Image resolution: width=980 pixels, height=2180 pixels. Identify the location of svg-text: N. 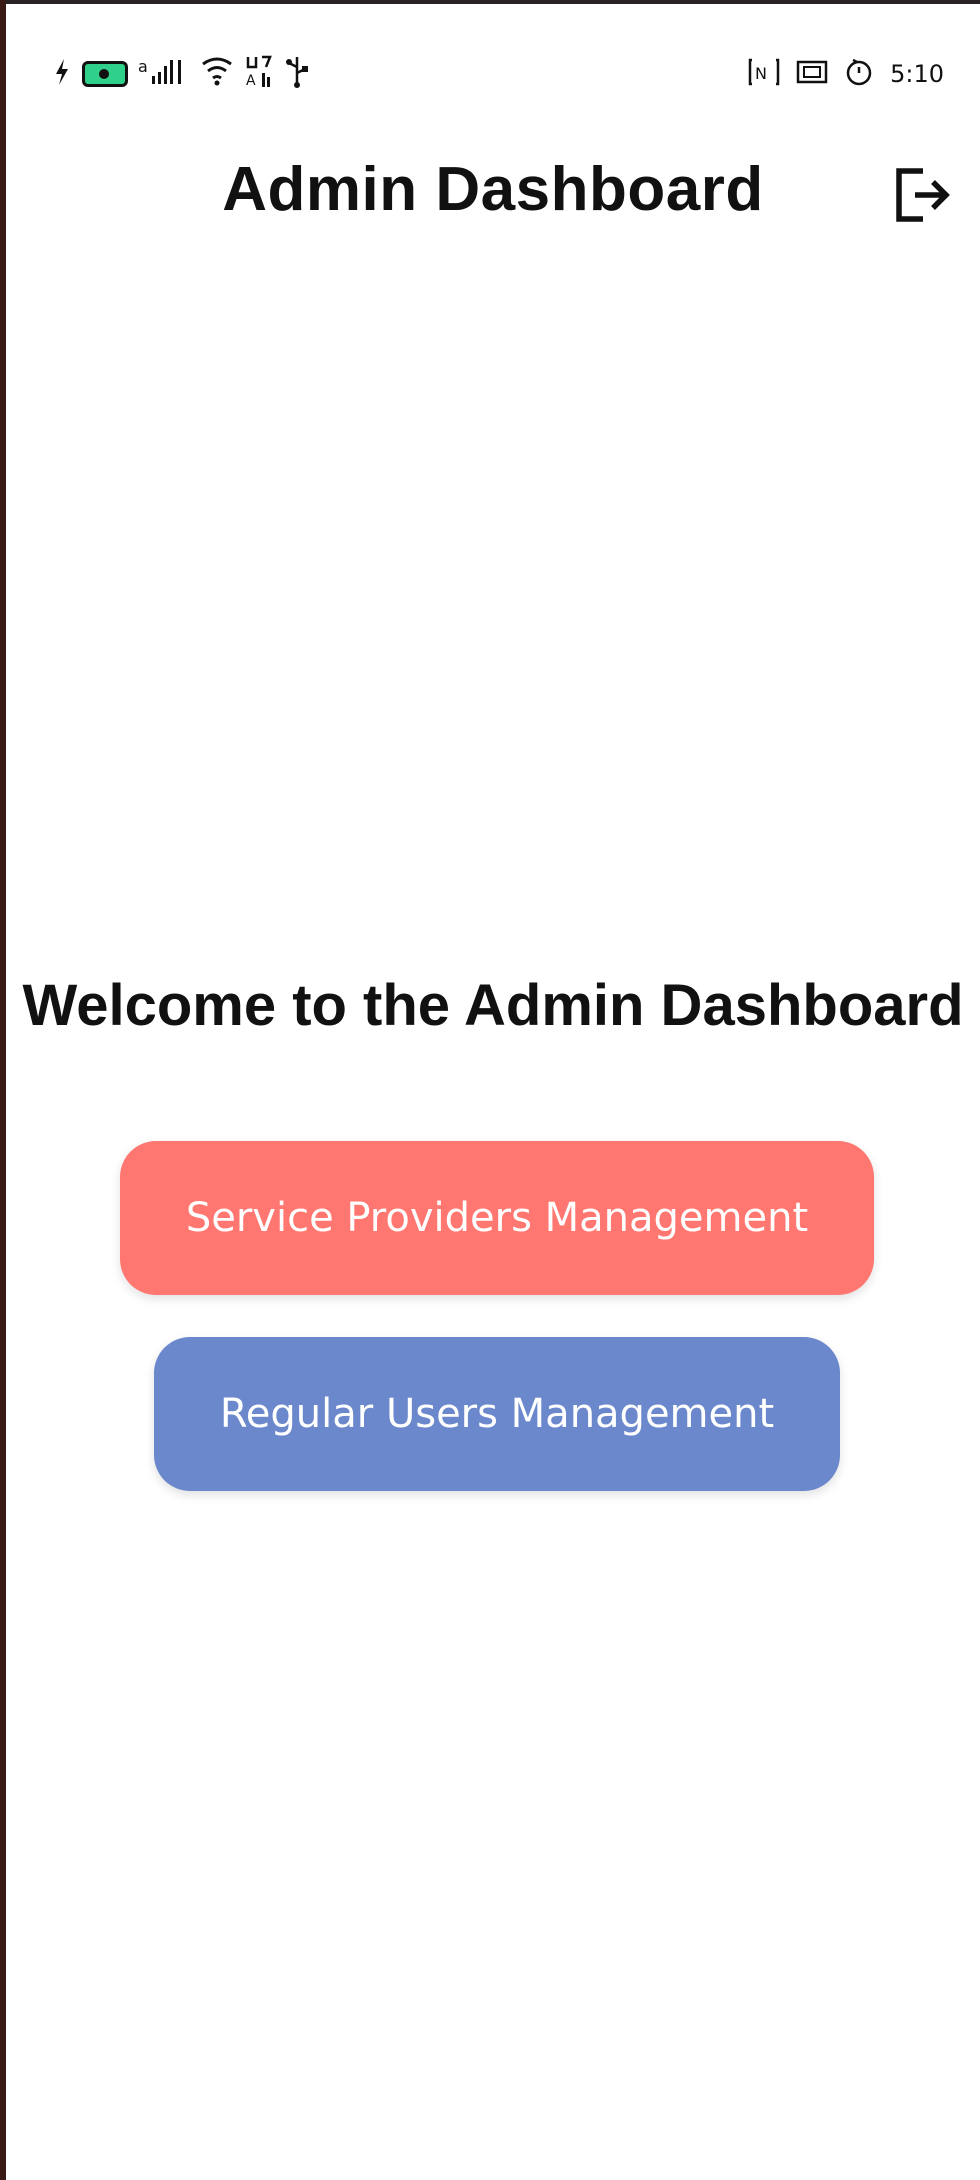
(761, 73).